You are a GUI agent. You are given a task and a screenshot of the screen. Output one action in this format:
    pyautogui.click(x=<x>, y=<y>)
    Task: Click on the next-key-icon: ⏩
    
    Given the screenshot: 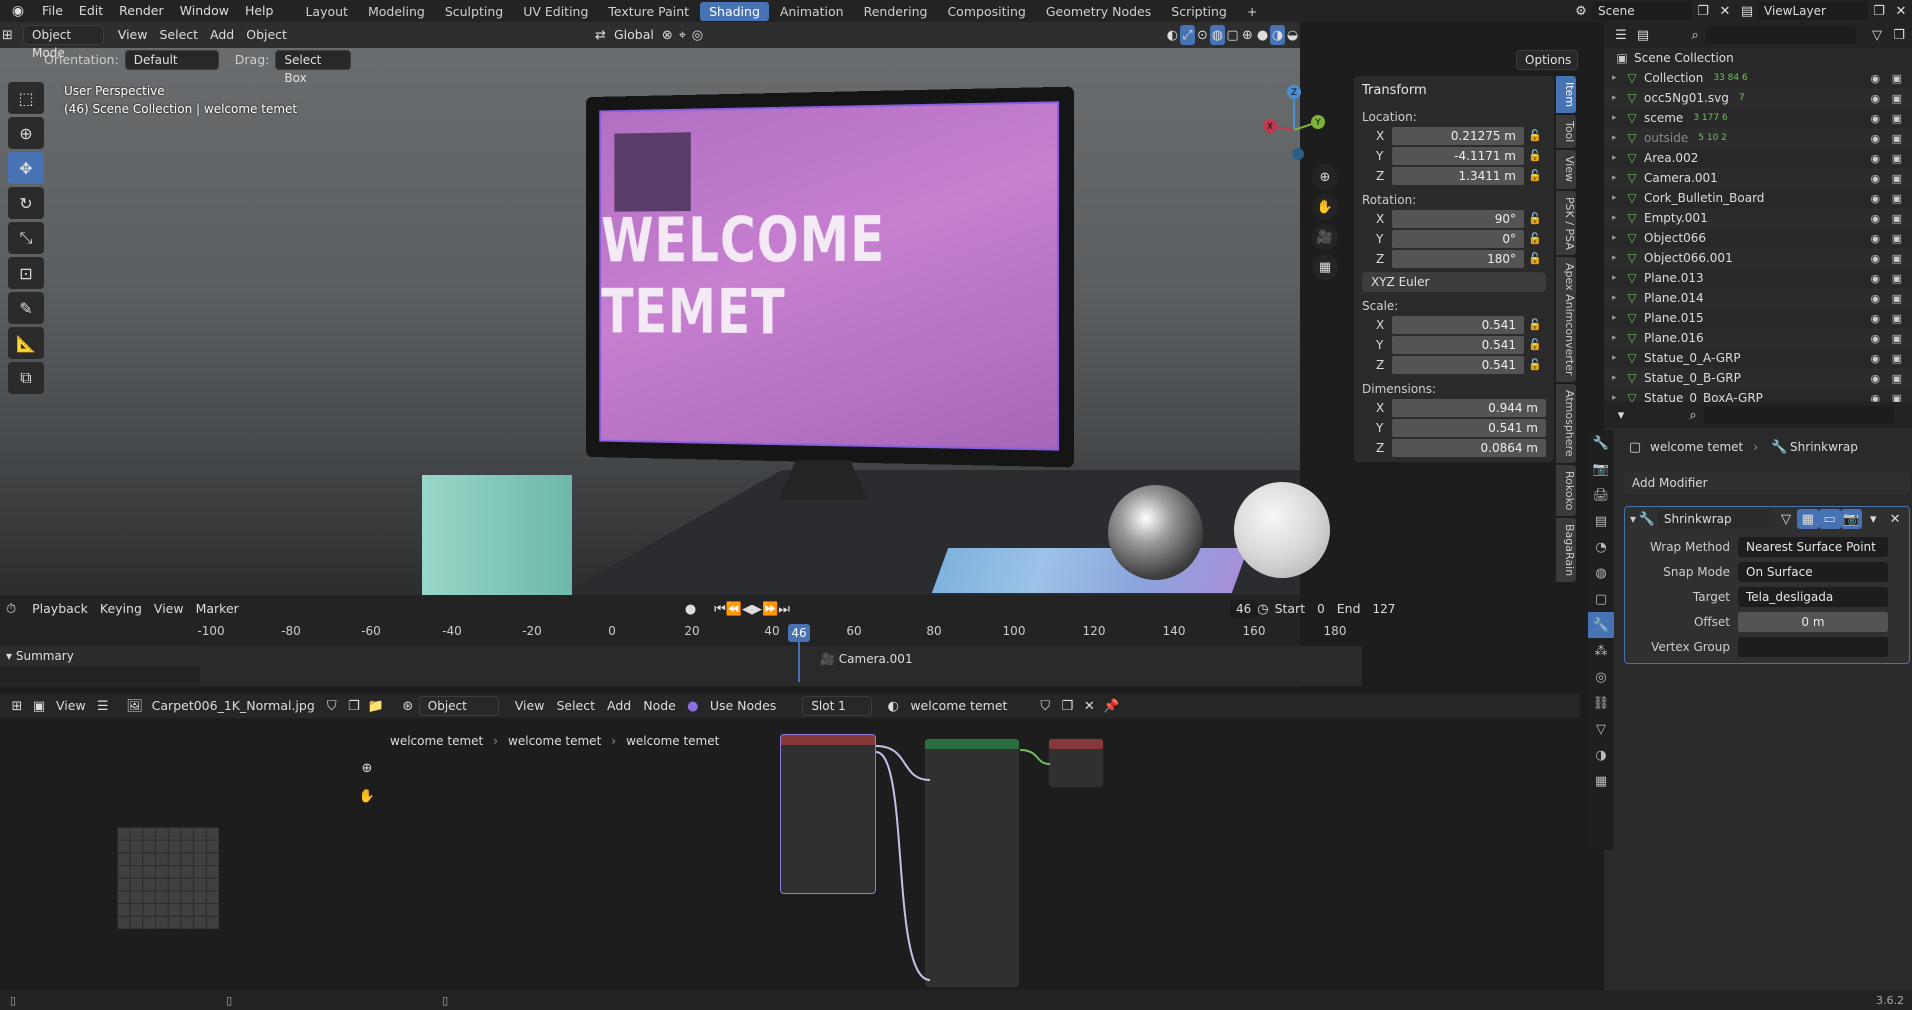 What is the action you would take?
    pyautogui.click(x=770, y=609)
    